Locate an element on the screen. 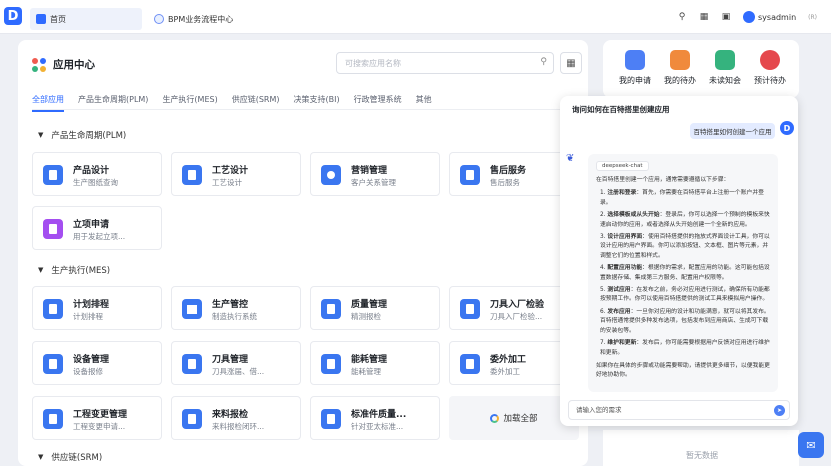 The height and width of the screenshot is (466, 831). app-search-box: ⚲ is located at coordinates (445, 63).